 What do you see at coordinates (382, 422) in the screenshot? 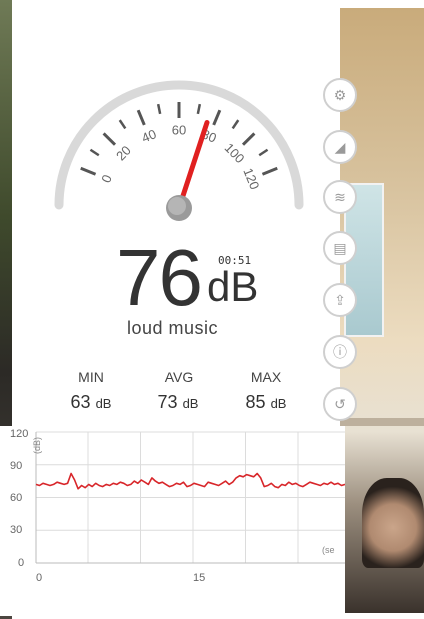
I see `photo-table` at bounding box center [382, 422].